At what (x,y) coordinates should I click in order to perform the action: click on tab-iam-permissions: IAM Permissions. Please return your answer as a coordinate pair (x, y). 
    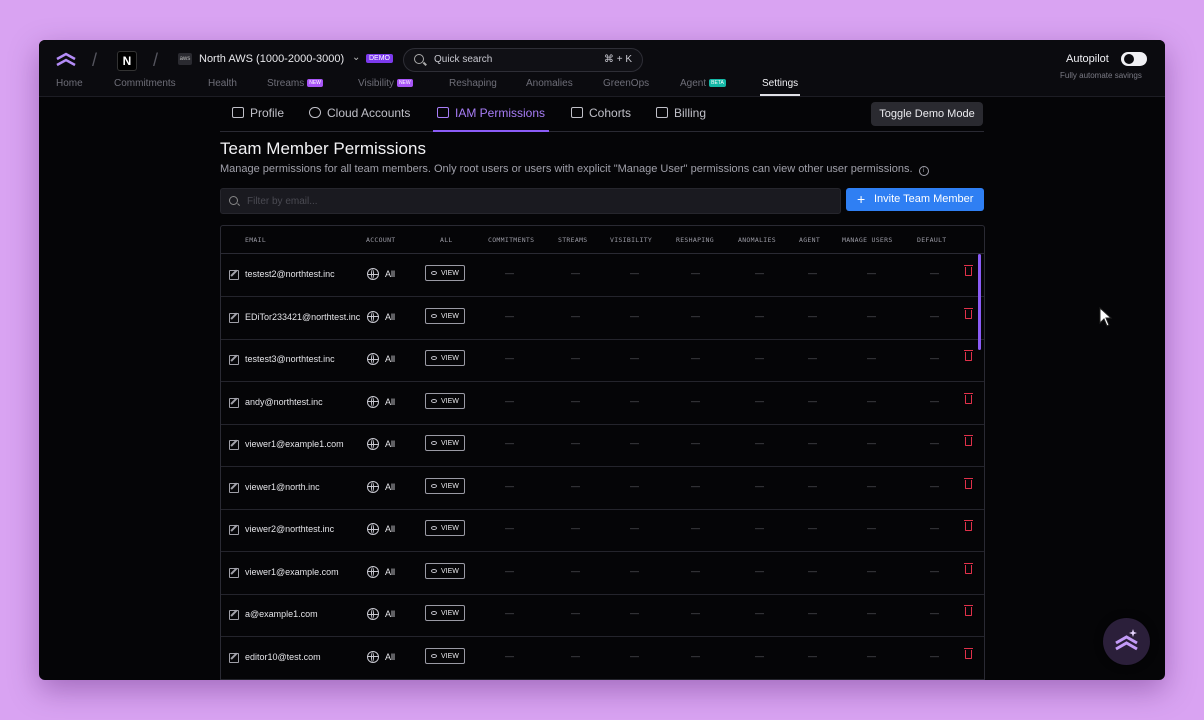
    Looking at the image, I should click on (491, 119).